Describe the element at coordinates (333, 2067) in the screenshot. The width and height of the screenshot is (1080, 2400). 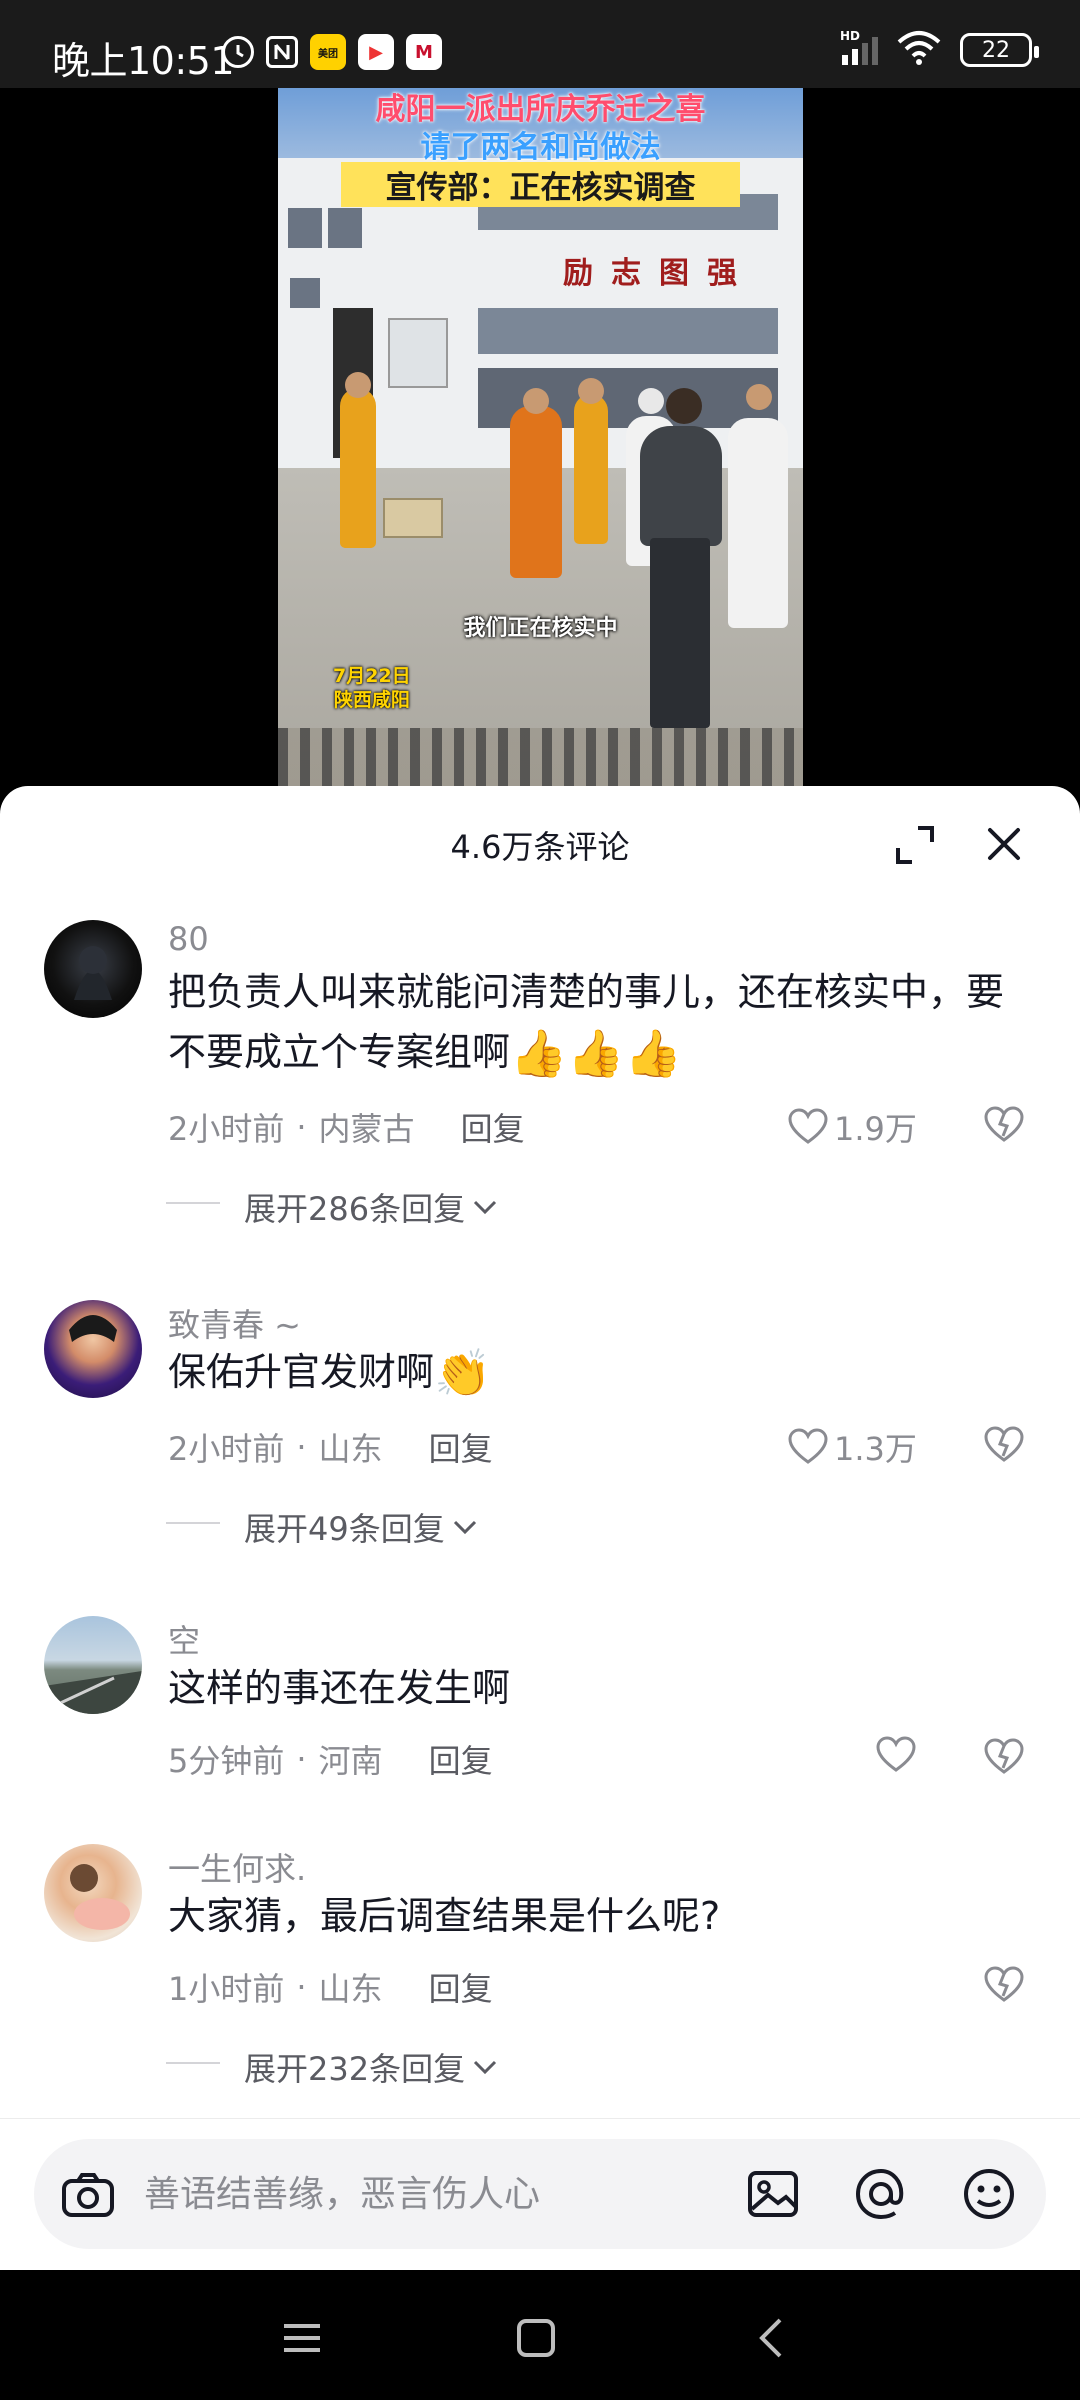
I see `expand-replies-button: 展开232条回复` at that location.